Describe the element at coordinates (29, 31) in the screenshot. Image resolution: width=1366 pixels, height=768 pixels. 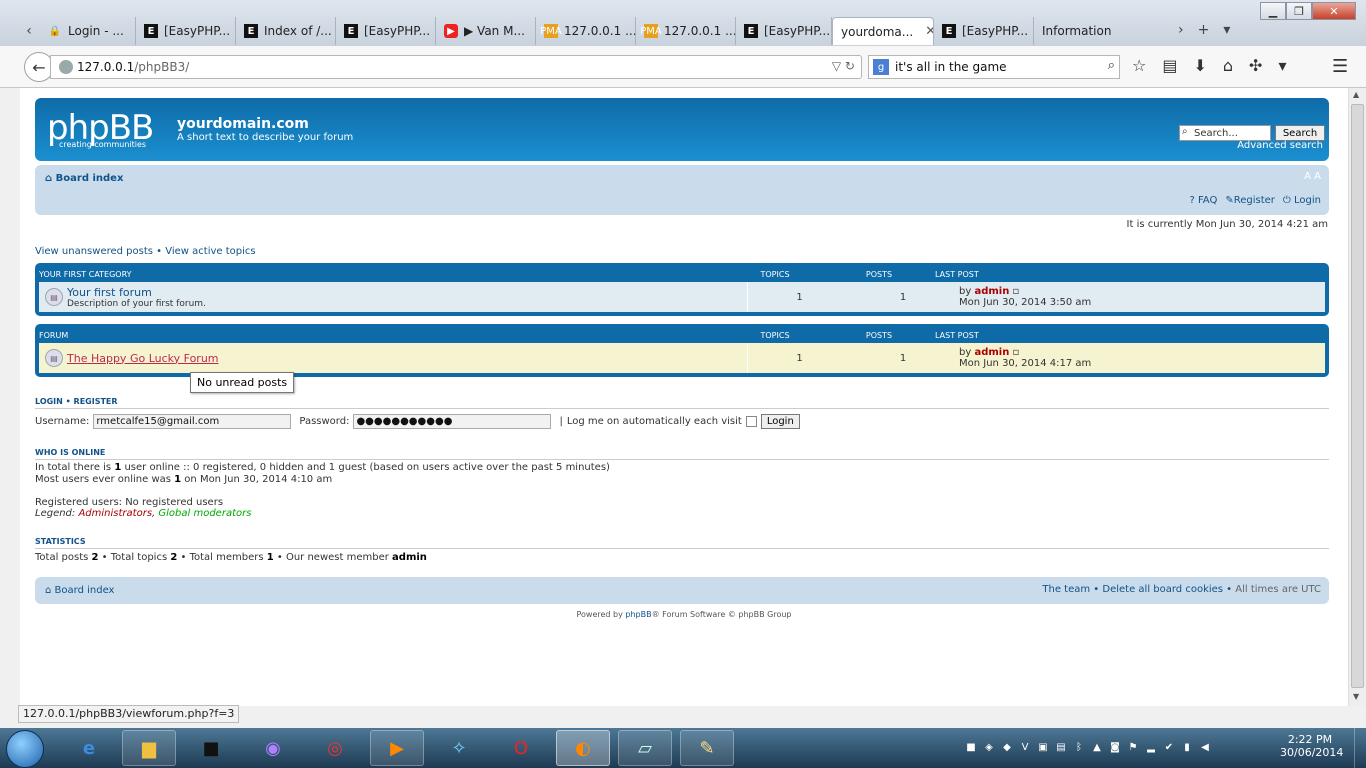
I see `tab-scroll-left-icon: ‹` at that location.